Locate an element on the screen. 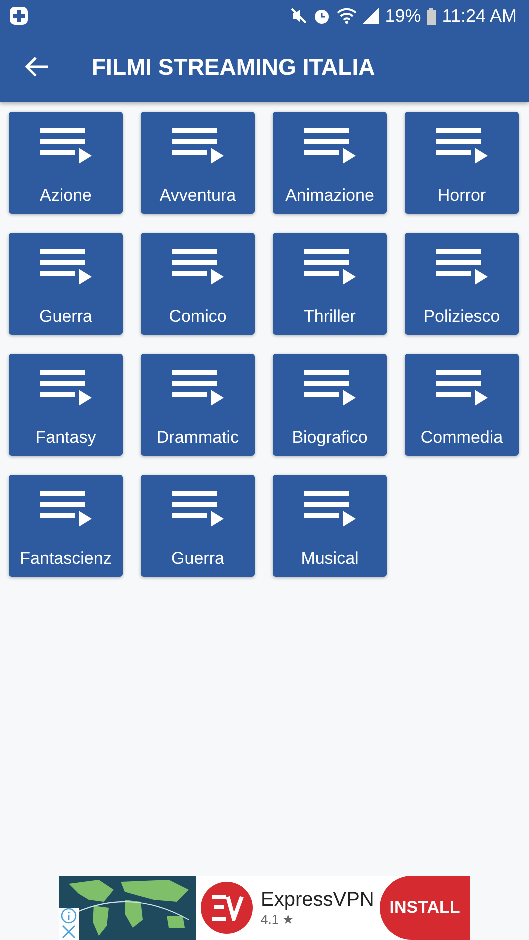 The height and width of the screenshot is (940, 529). app-name: ExpressVPN is located at coordinates (317, 900).